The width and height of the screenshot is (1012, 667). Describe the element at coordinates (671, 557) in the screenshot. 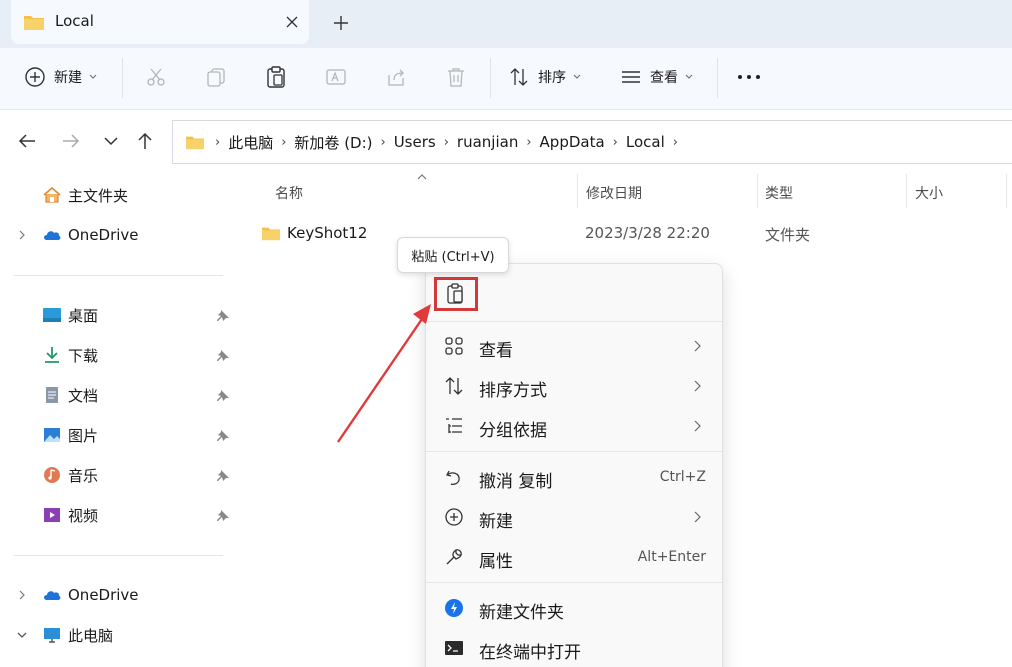

I see `menu-shortcut: Alt+Enter` at that location.